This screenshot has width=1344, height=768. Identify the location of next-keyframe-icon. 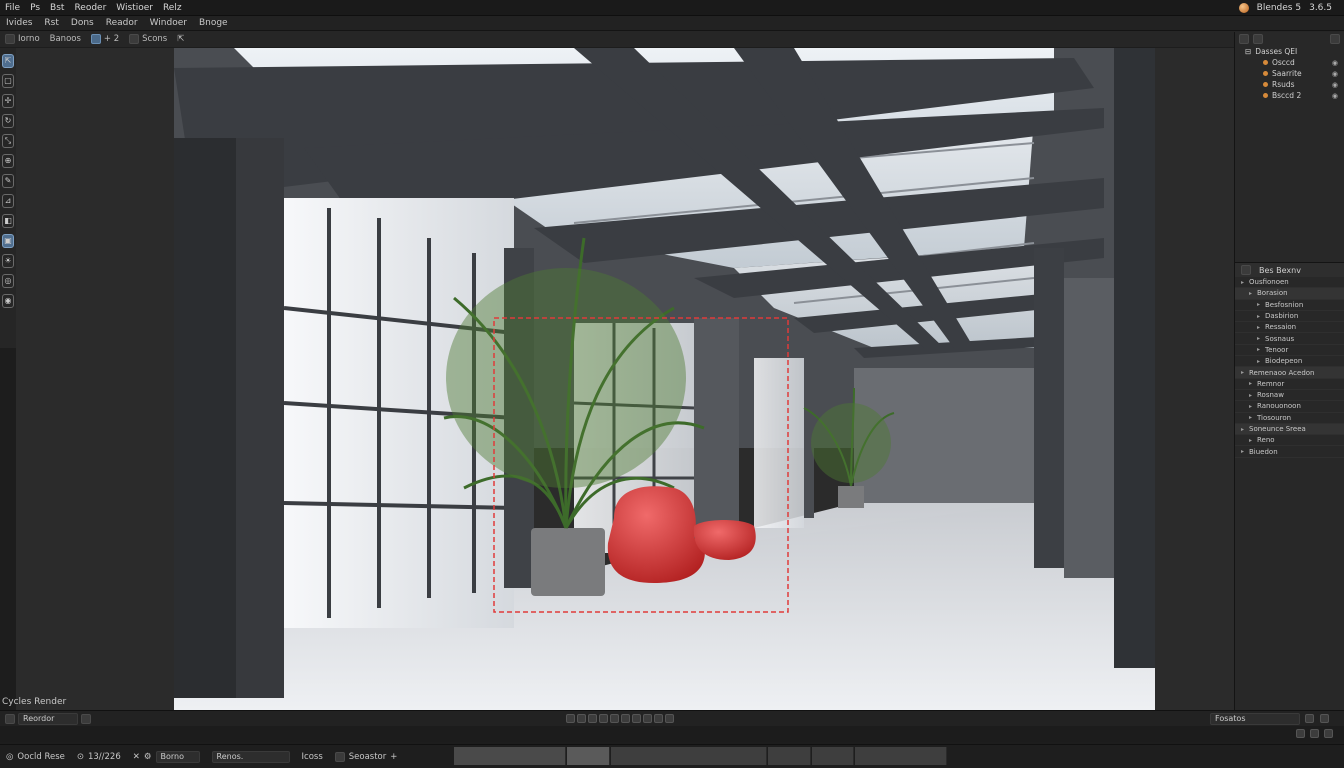
(614, 718).